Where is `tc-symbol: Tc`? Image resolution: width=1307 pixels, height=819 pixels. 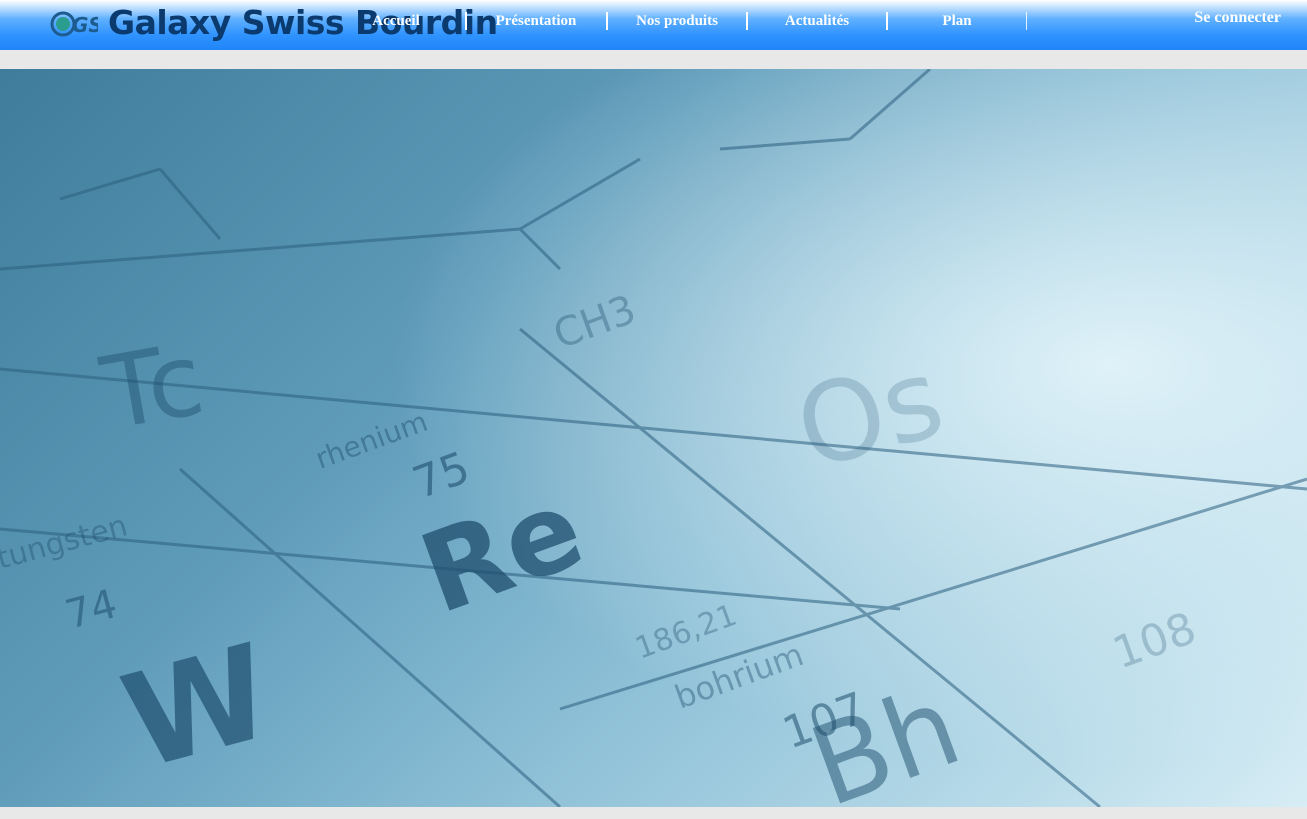 tc-symbol: Tc is located at coordinates (152, 386).